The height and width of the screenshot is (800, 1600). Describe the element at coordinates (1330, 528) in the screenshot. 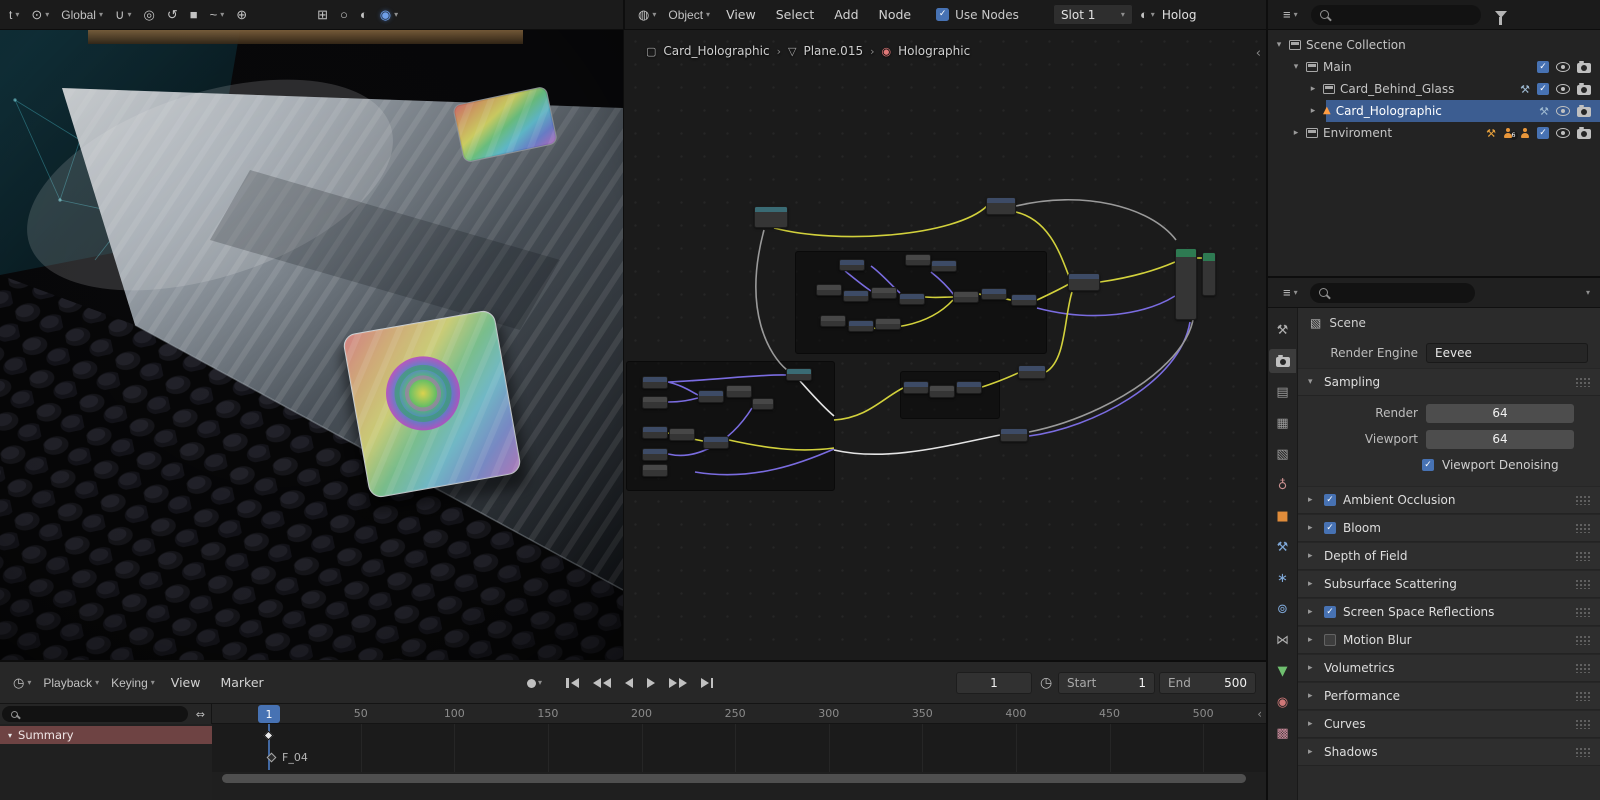

I see `bloom-checkbox: ✓` at that location.